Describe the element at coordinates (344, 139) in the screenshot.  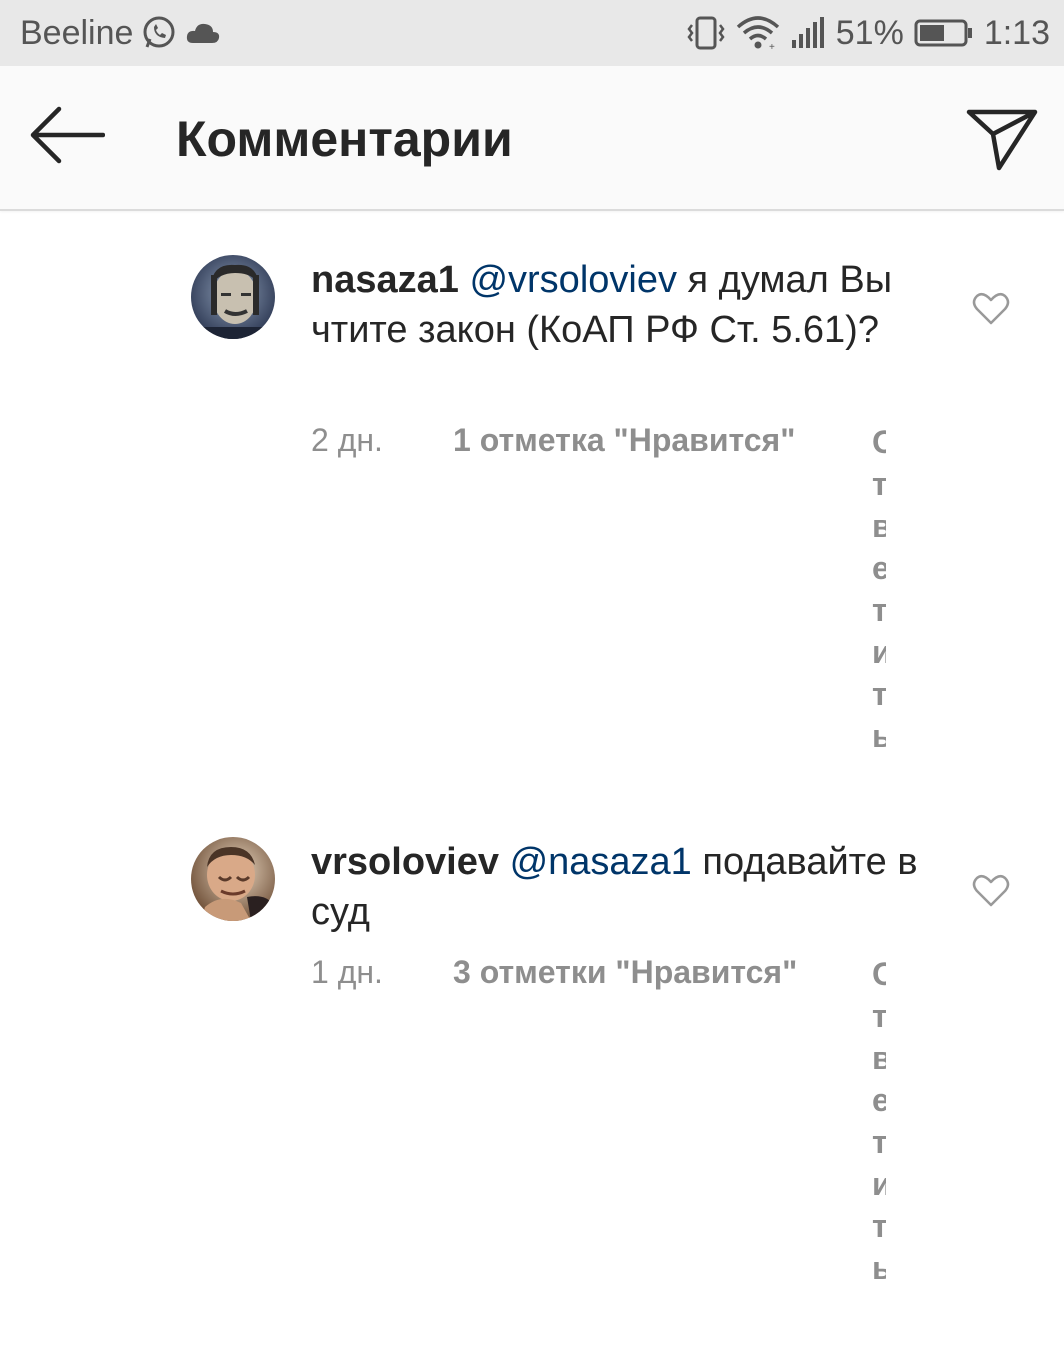
I see `page-title: Комментарии` at that location.